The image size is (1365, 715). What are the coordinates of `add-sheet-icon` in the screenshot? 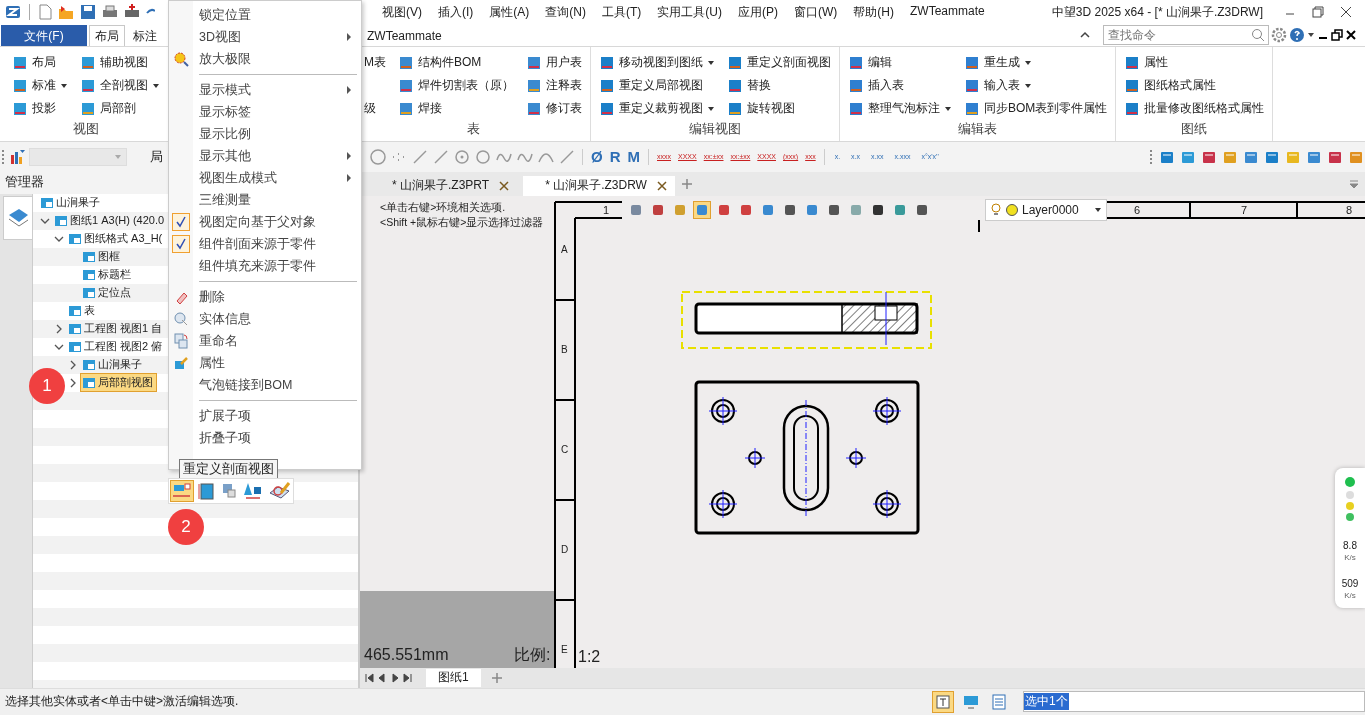 It's located at (496, 677).